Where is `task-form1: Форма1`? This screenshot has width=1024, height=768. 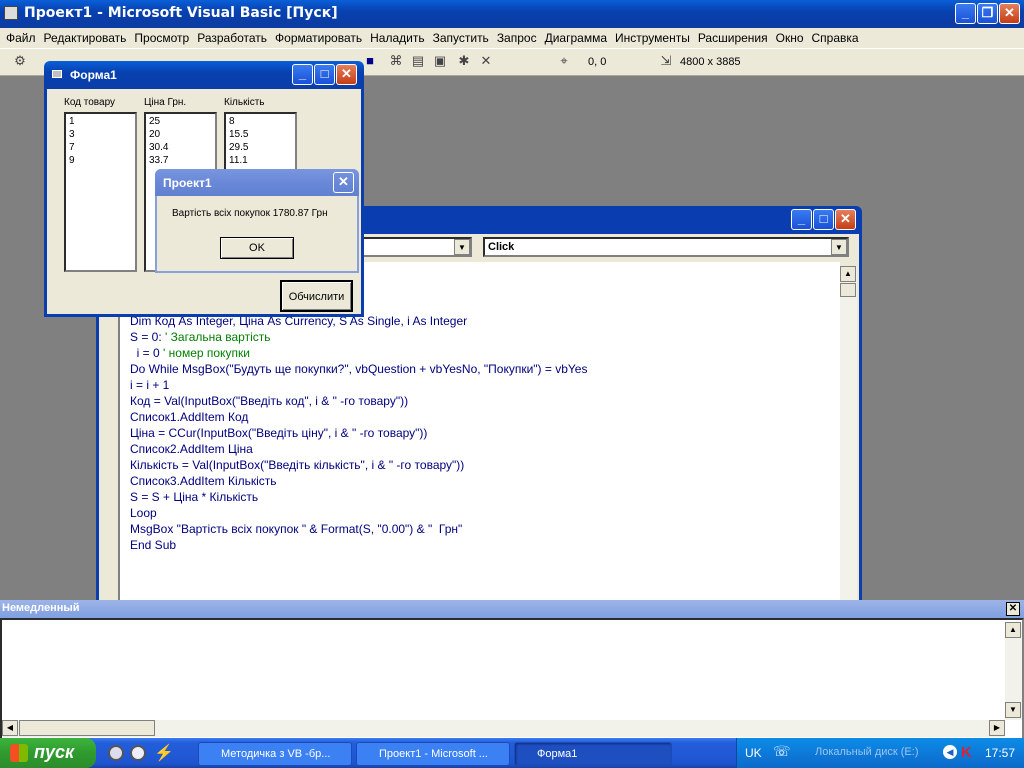
task-form1: Форма1 is located at coordinates (593, 754).